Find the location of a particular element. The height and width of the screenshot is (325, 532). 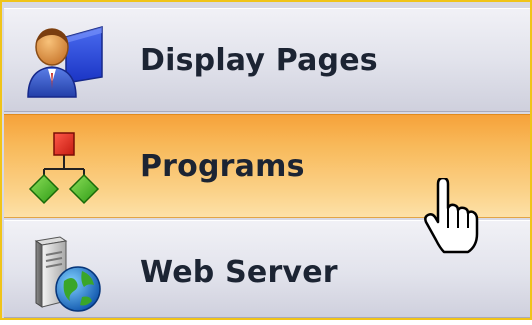

nav-item-label: Programs is located at coordinates (222, 166).